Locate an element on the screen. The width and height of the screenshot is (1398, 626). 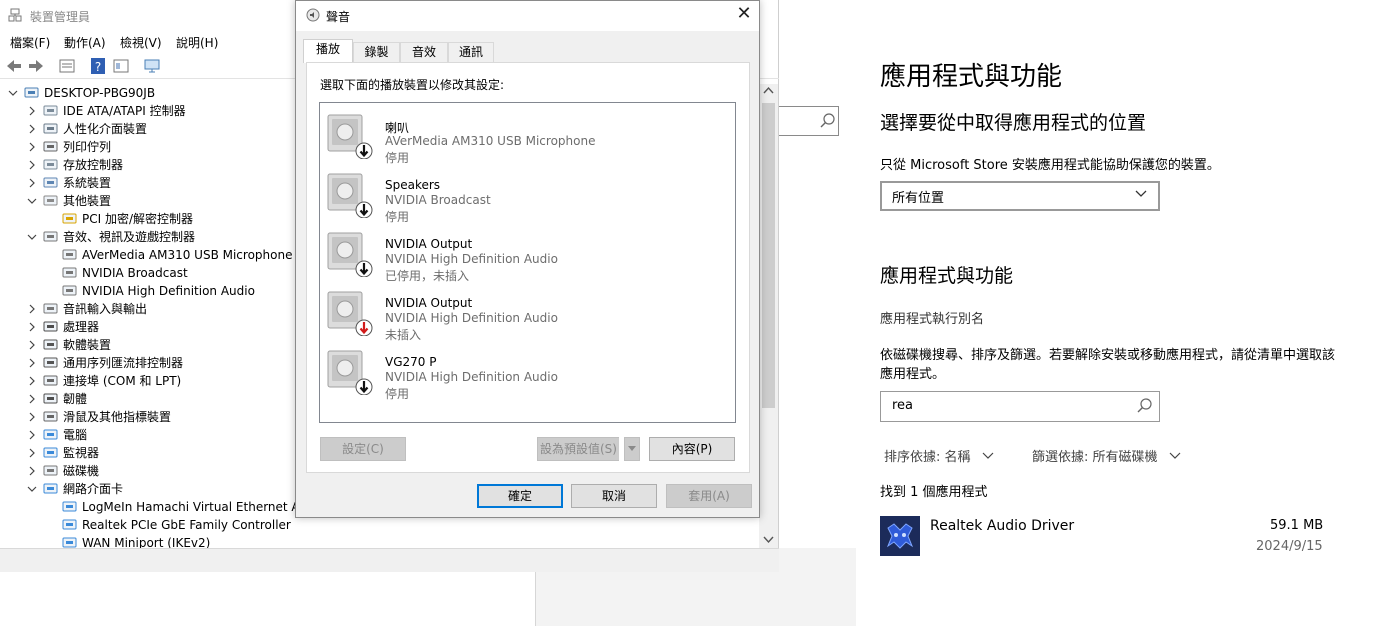
tab-recording: 錄製 is located at coordinates (376, 52).